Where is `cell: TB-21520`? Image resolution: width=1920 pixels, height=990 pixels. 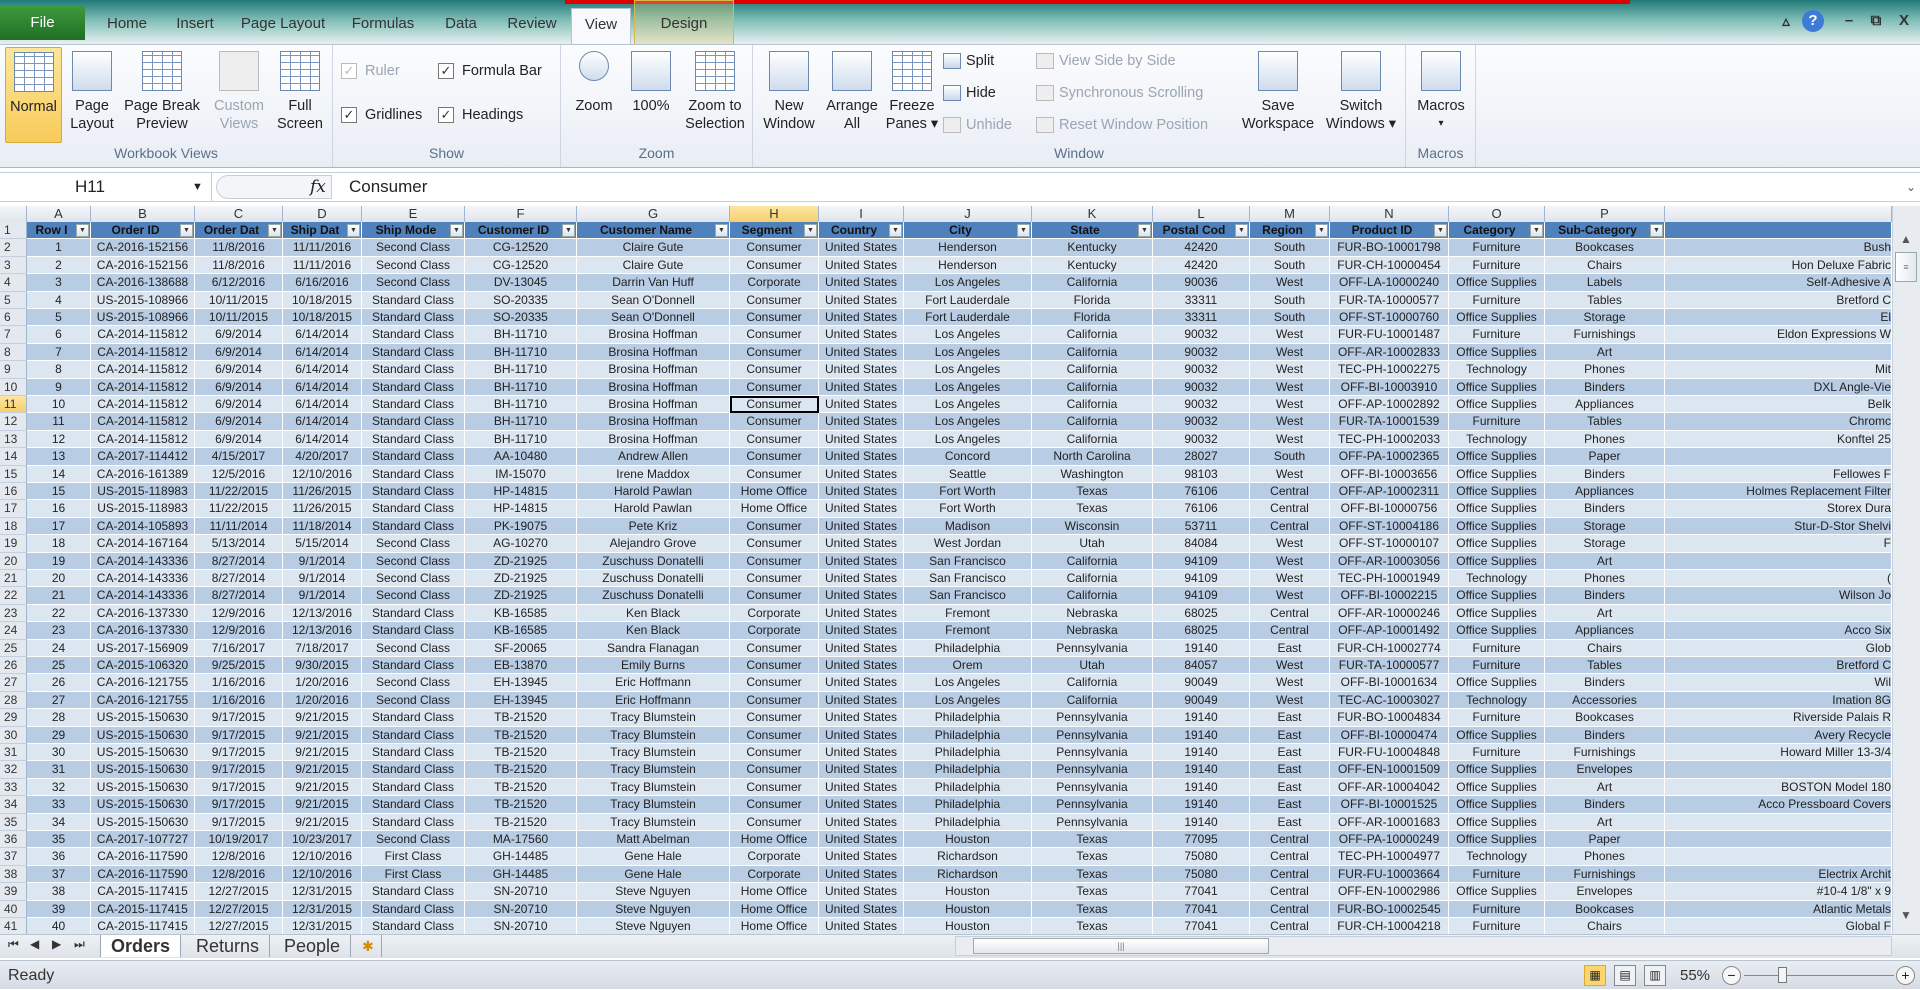 cell: TB-21520 is located at coordinates (521, 805).